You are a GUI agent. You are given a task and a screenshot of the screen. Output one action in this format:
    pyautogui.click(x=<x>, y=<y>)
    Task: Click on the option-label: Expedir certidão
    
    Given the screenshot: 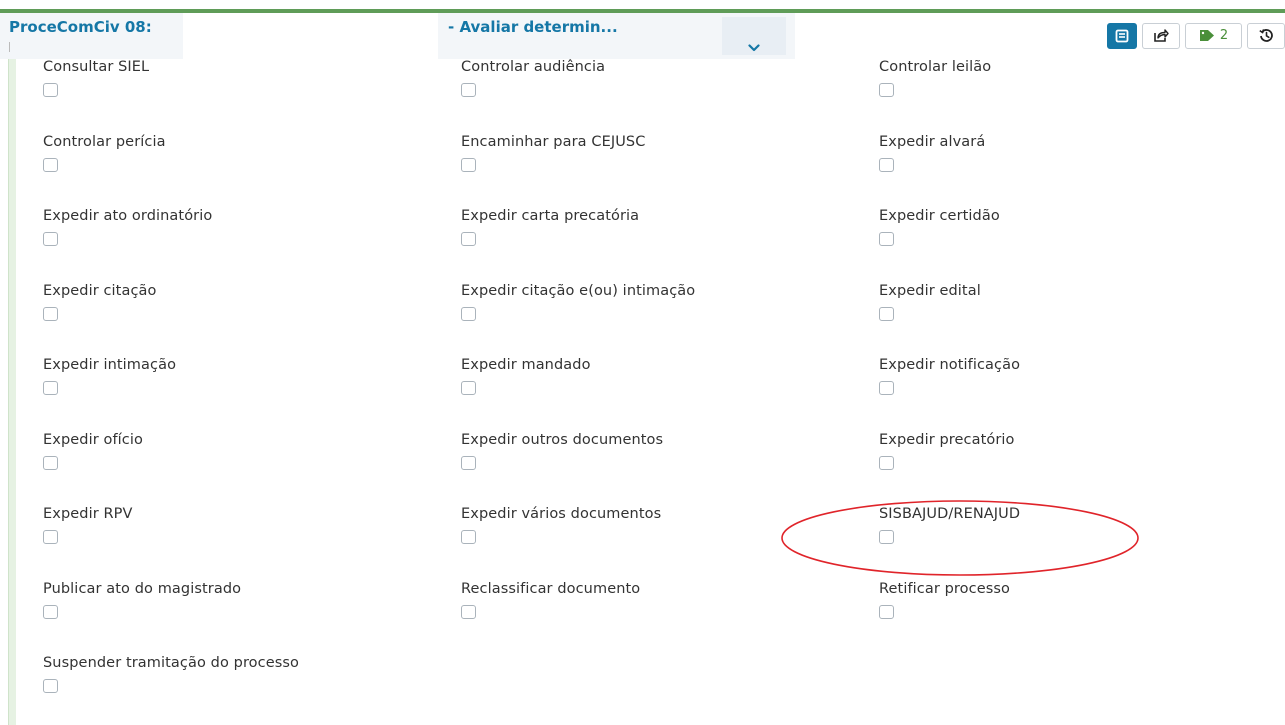 What is the action you would take?
    pyautogui.click(x=939, y=216)
    